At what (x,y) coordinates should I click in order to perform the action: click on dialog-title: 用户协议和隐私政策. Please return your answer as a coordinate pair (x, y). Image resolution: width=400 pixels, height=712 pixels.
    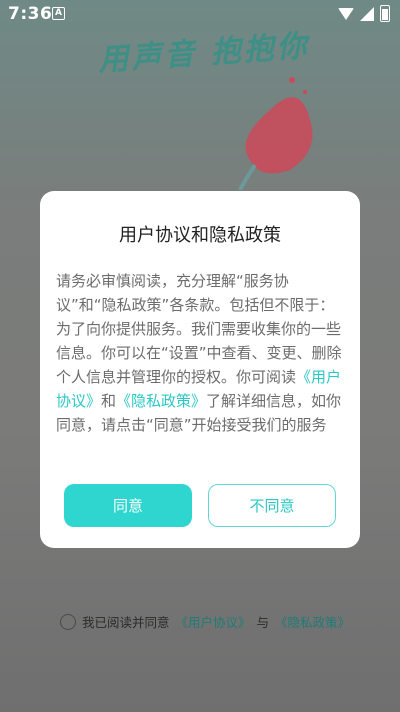
    Looking at the image, I should click on (200, 235).